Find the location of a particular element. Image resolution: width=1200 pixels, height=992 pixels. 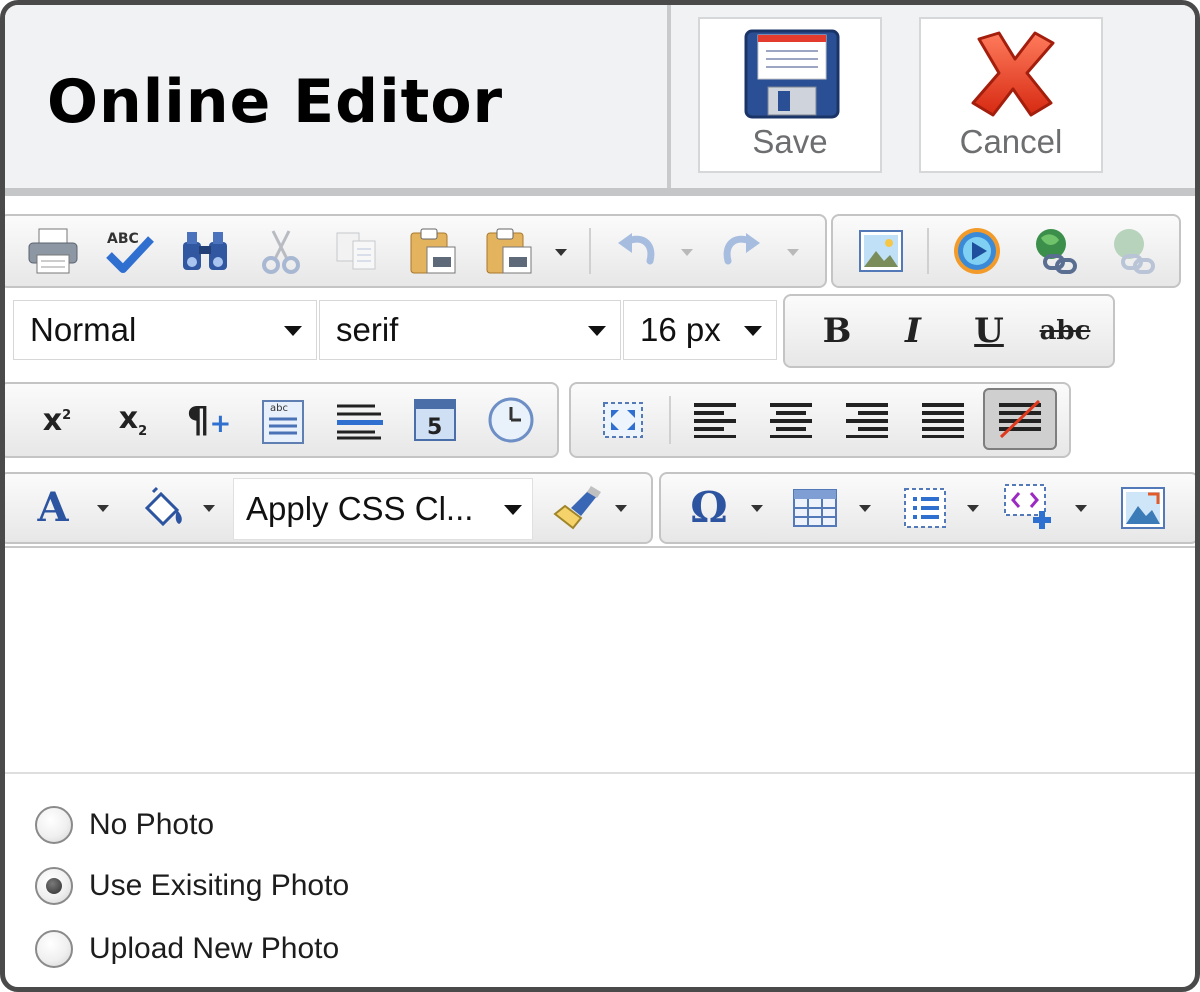

paste-special-button is located at coordinates (509, 251).